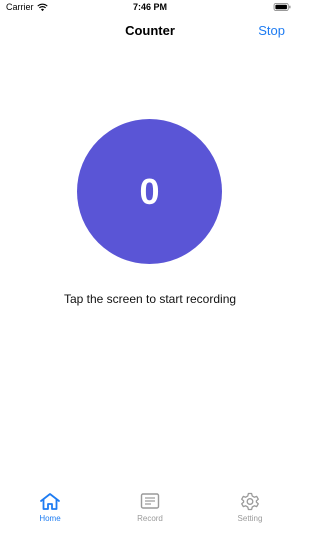 The width and height of the screenshot is (320, 533). I want to click on navigation-bar: Counter Stop, so click(150, 31).